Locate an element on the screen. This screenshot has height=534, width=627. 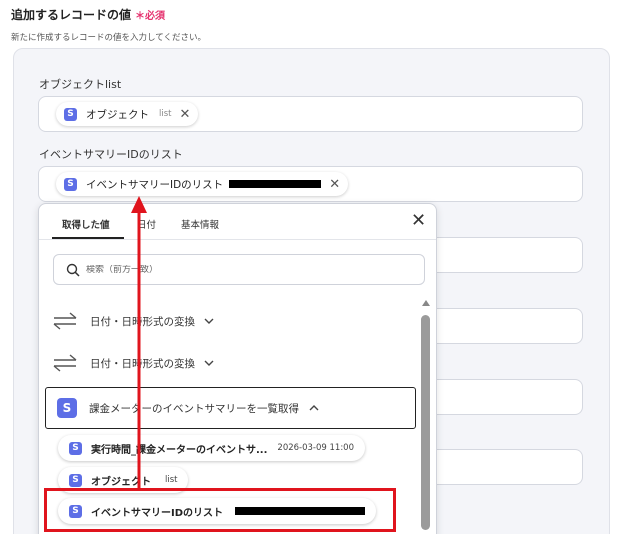
value-item-exec-time: S 実行時間_課金メーターのイベントサ... 2026-03-09 11:00 is located at coordinates (212, 448).